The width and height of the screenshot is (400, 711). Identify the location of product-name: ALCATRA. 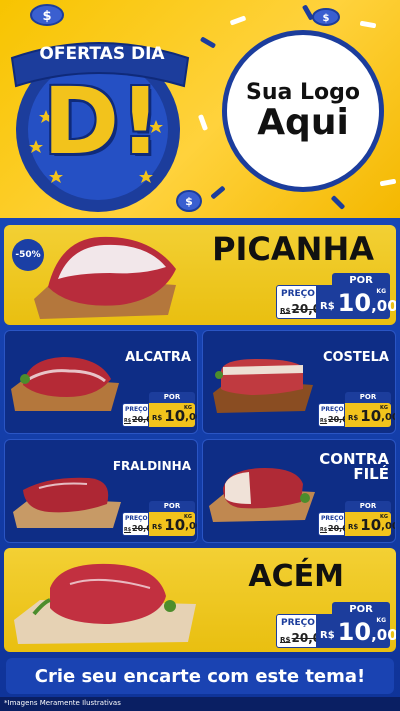
(158, 357).